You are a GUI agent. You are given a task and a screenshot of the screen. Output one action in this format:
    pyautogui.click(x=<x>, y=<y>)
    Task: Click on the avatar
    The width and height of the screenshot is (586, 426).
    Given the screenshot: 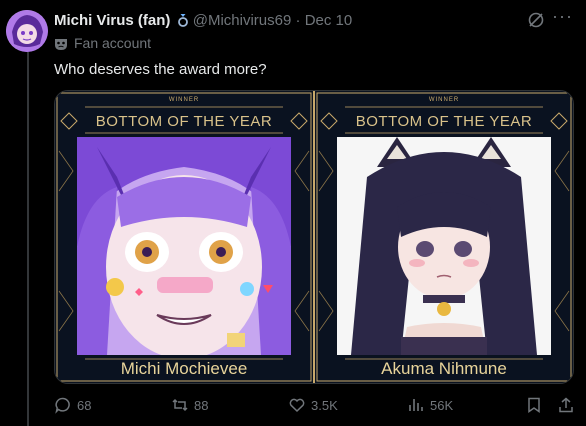 What is the action you would take?
    pyautogui.click(x=27, y=31)
    